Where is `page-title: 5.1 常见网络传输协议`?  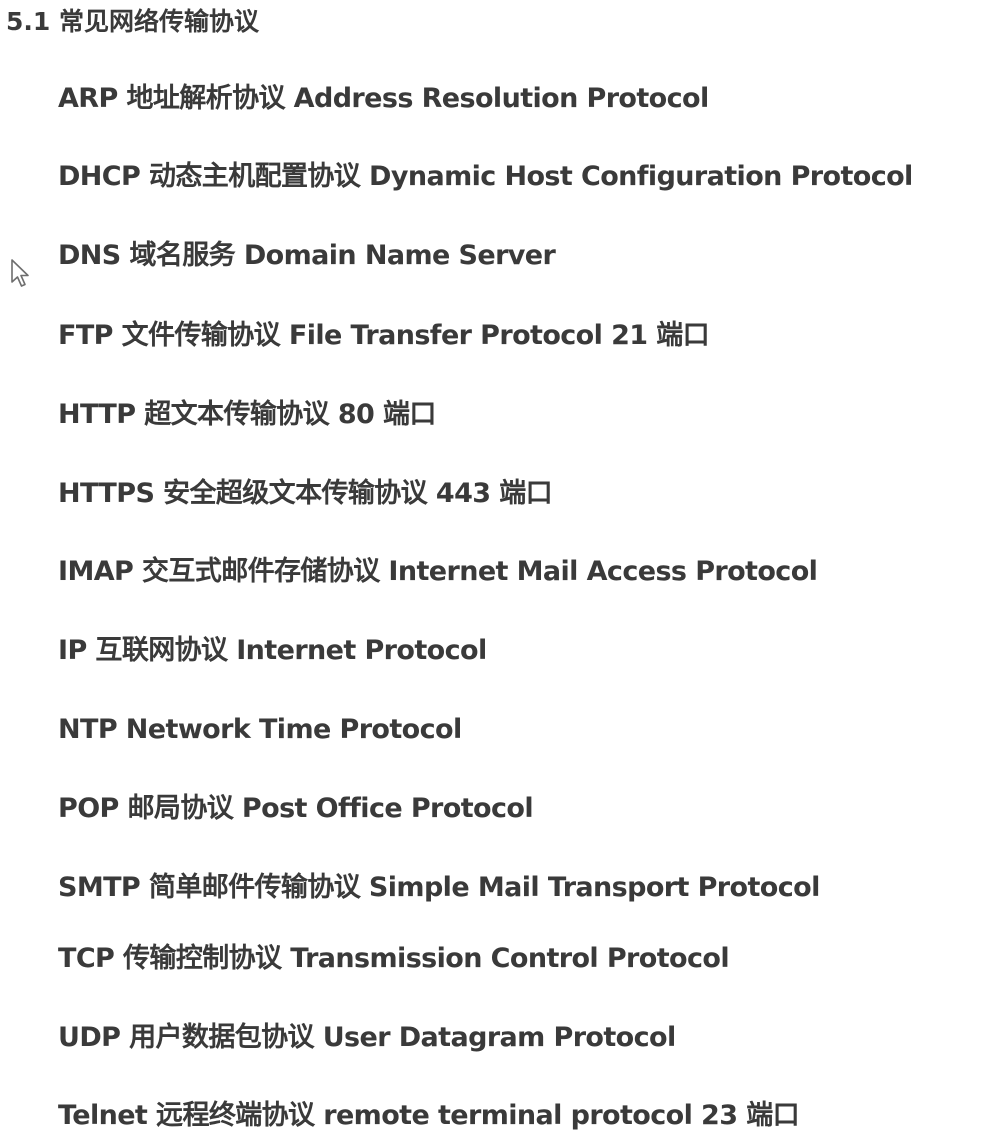
page-title: 5.1 常见网络传输协议 is located at coordinates (132, 21).